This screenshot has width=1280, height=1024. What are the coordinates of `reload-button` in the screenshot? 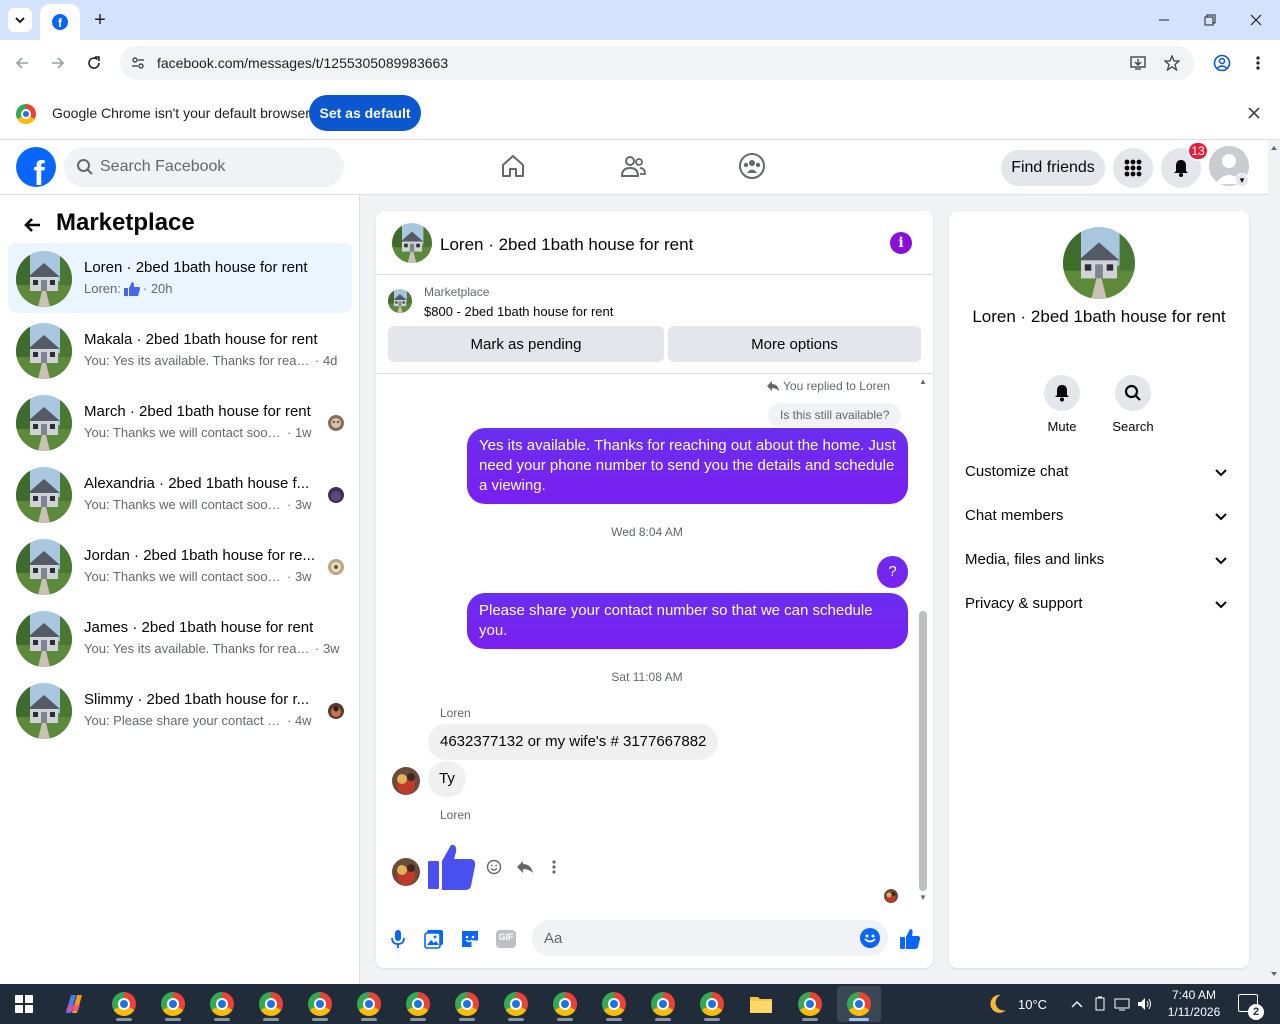 It's located at (94, 63).